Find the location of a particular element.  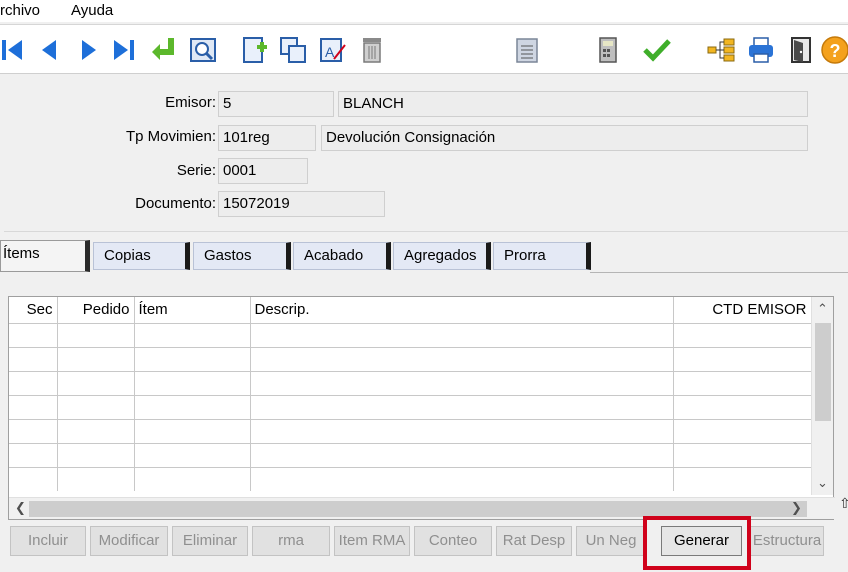

un-neg-button: Un Neg is located at coordinates (611, 541).